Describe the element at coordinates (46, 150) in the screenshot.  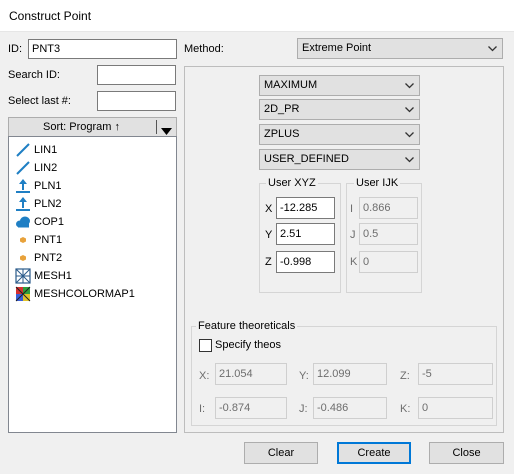
I see `list-item-label: LIN1` at that location.